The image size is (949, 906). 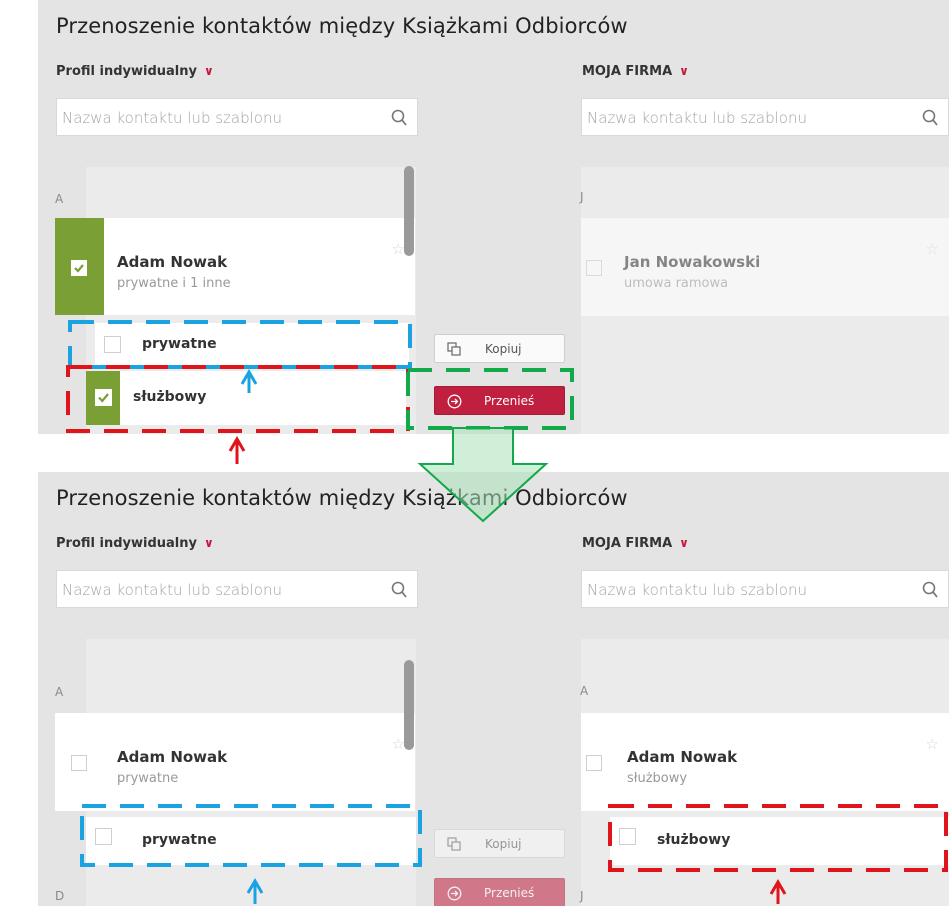 What do you see at coordinates (692, 262) in the screenshot?
I see `contact-name: Jan Nowakowski` at bounding box center [692, 262].